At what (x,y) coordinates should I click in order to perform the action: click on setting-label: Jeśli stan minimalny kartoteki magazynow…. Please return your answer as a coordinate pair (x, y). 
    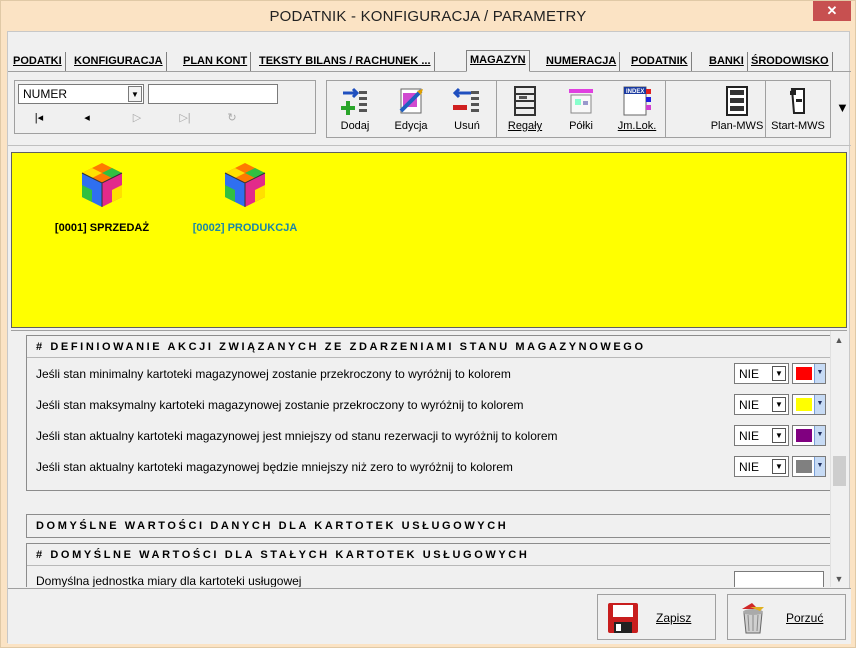
    Looking at the image, I should click on (273, 374).